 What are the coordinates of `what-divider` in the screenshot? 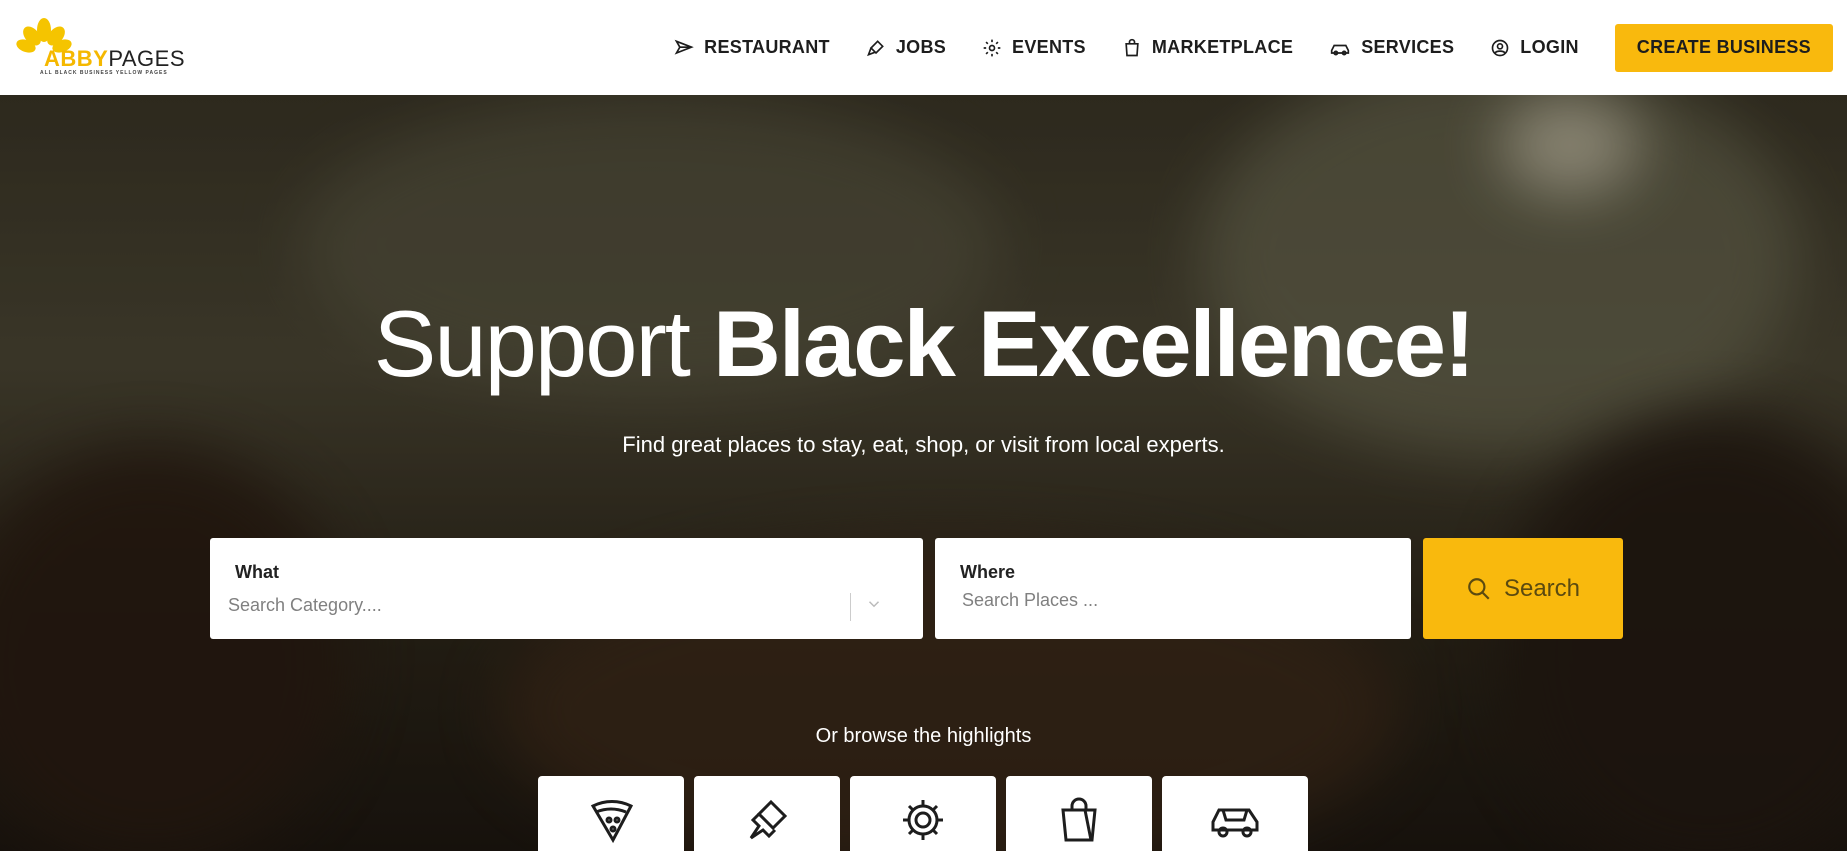 It's located at (850, 607).